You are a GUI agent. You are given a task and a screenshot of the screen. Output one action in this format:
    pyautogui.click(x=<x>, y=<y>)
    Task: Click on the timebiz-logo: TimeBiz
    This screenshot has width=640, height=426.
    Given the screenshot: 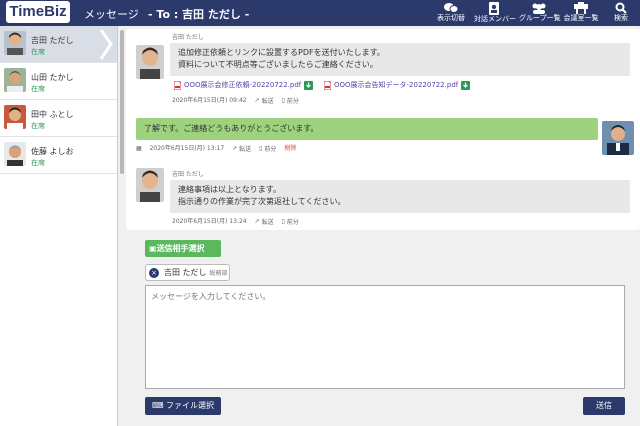 What is the action you would take?
    pyautogui.click(x=38, y=12)
    